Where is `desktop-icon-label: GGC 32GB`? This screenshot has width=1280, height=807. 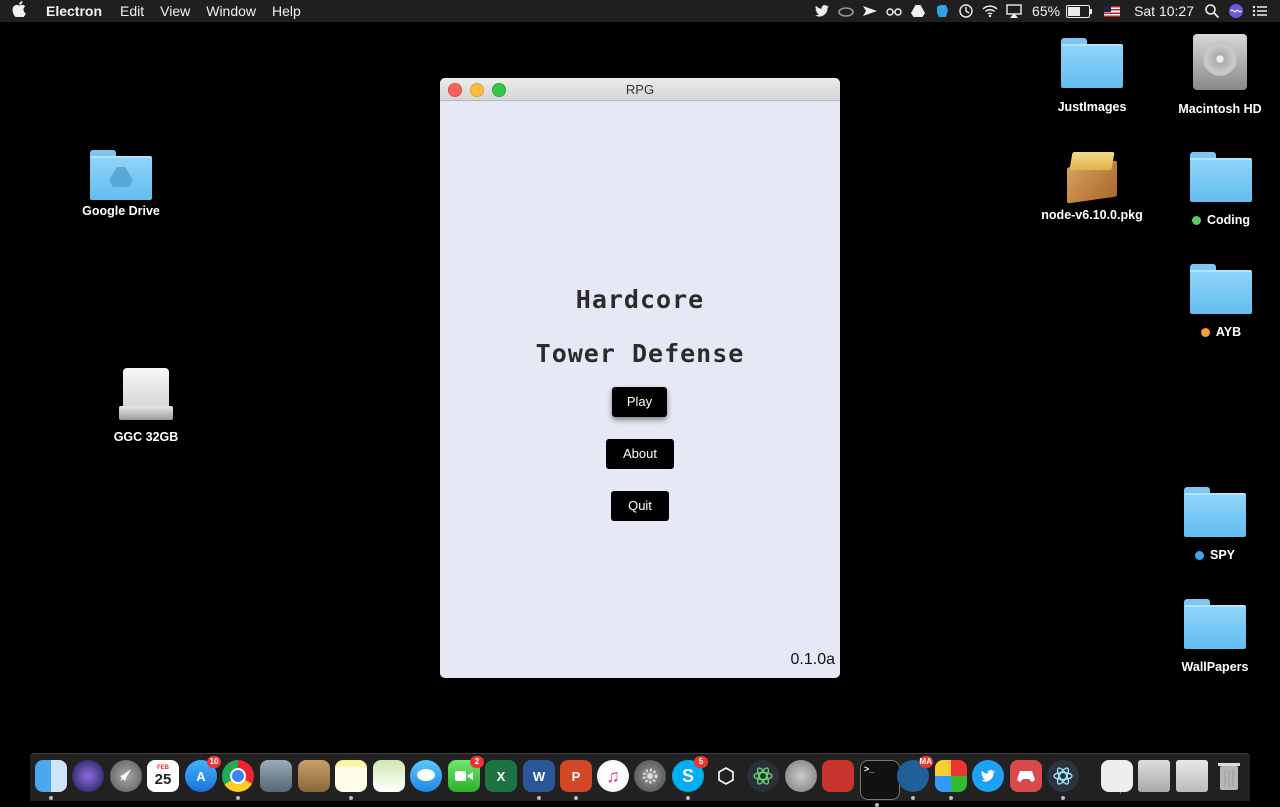
desktop-icon-label: GGC 32GB is located at coordinates (146, 437).